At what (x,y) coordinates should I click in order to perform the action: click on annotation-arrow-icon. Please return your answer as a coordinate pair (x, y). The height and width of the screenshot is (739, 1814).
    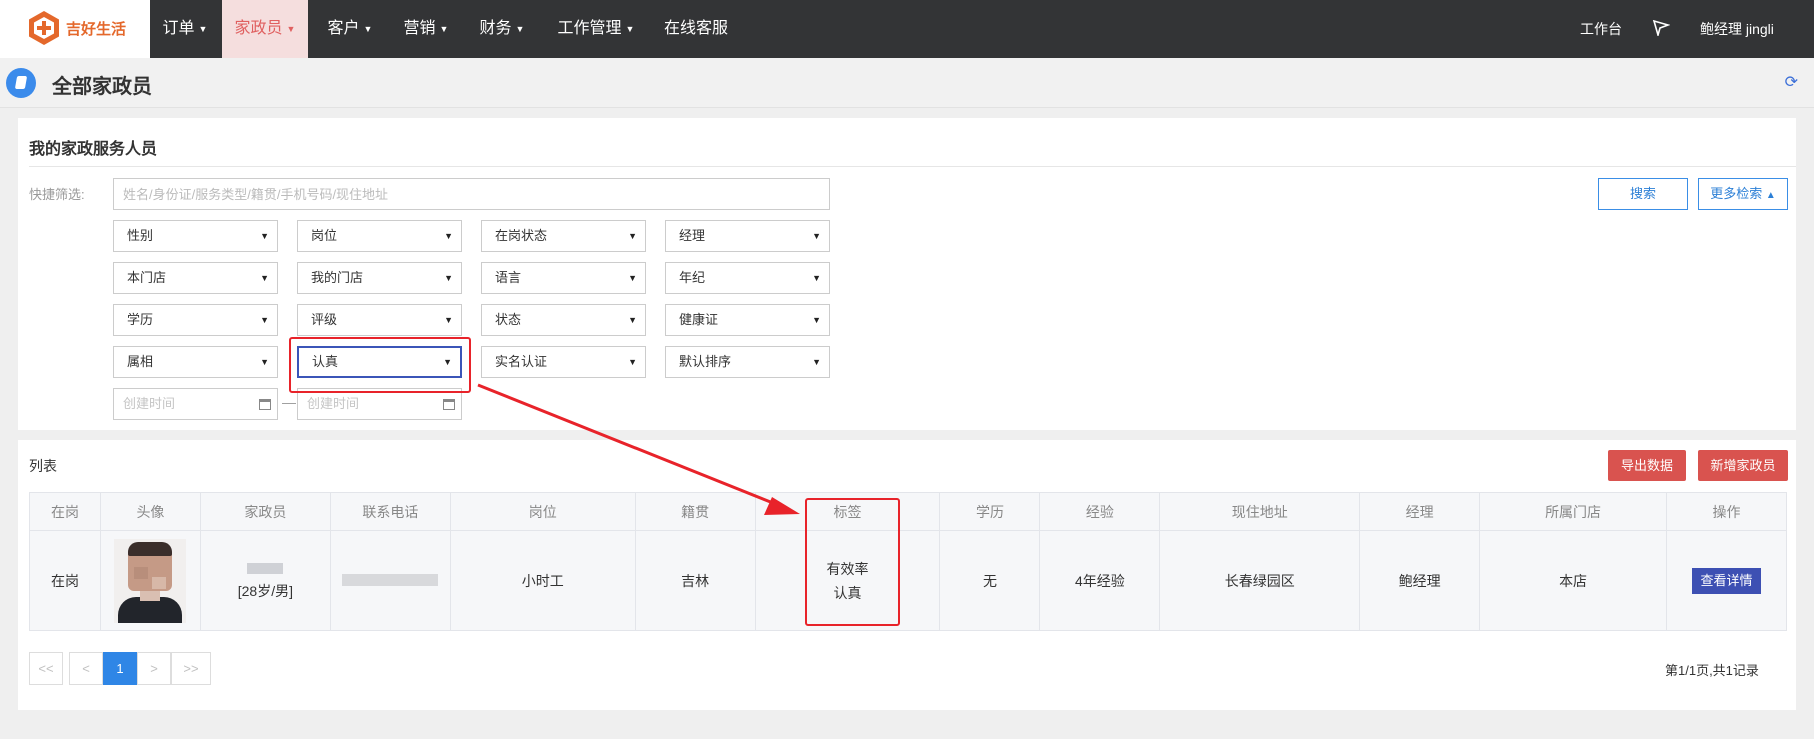
    Looking at the image, I should click on (638, 449).